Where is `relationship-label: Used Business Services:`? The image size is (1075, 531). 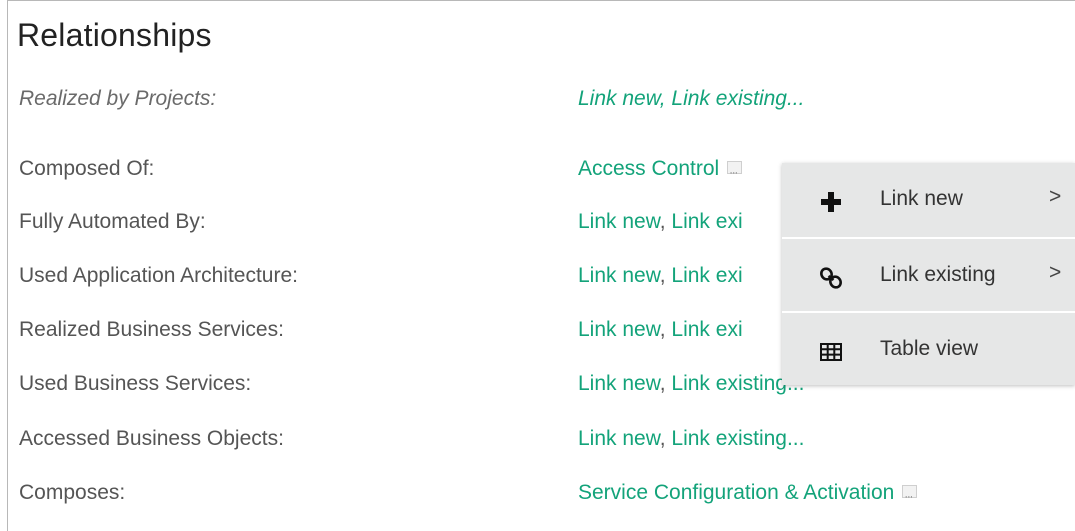 relationship-label: Used Business Services: is located at coordinates (135, 383).